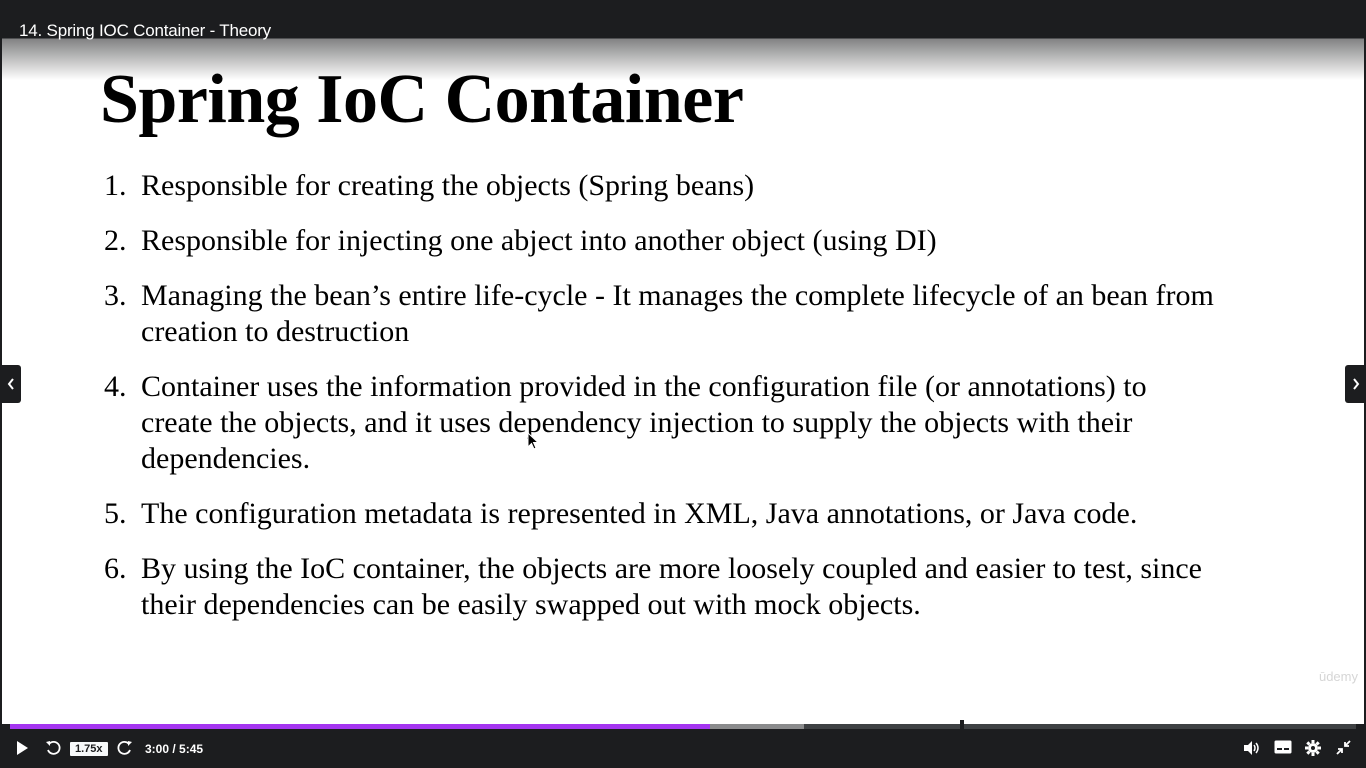  I want to click on bookmark-marker, so click(962, 724).